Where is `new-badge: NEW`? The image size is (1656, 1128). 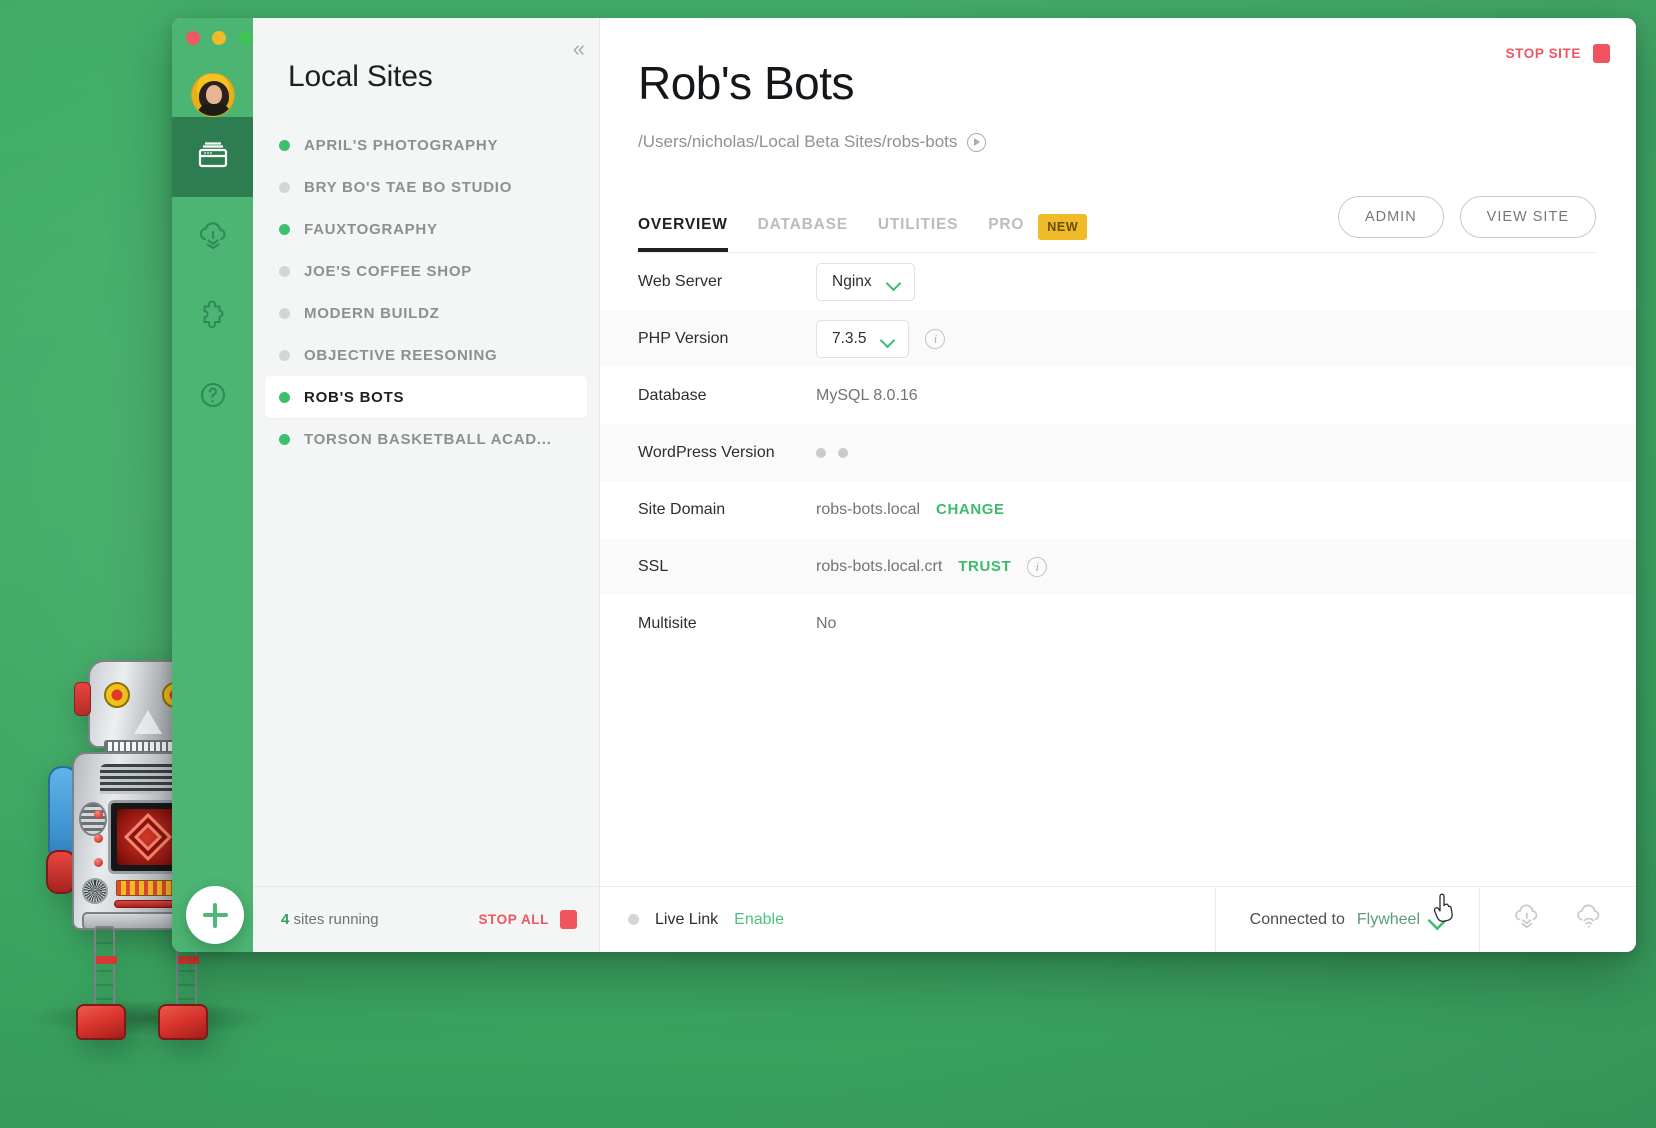
new-badge: NEW is located at coordinates (1063, 227).